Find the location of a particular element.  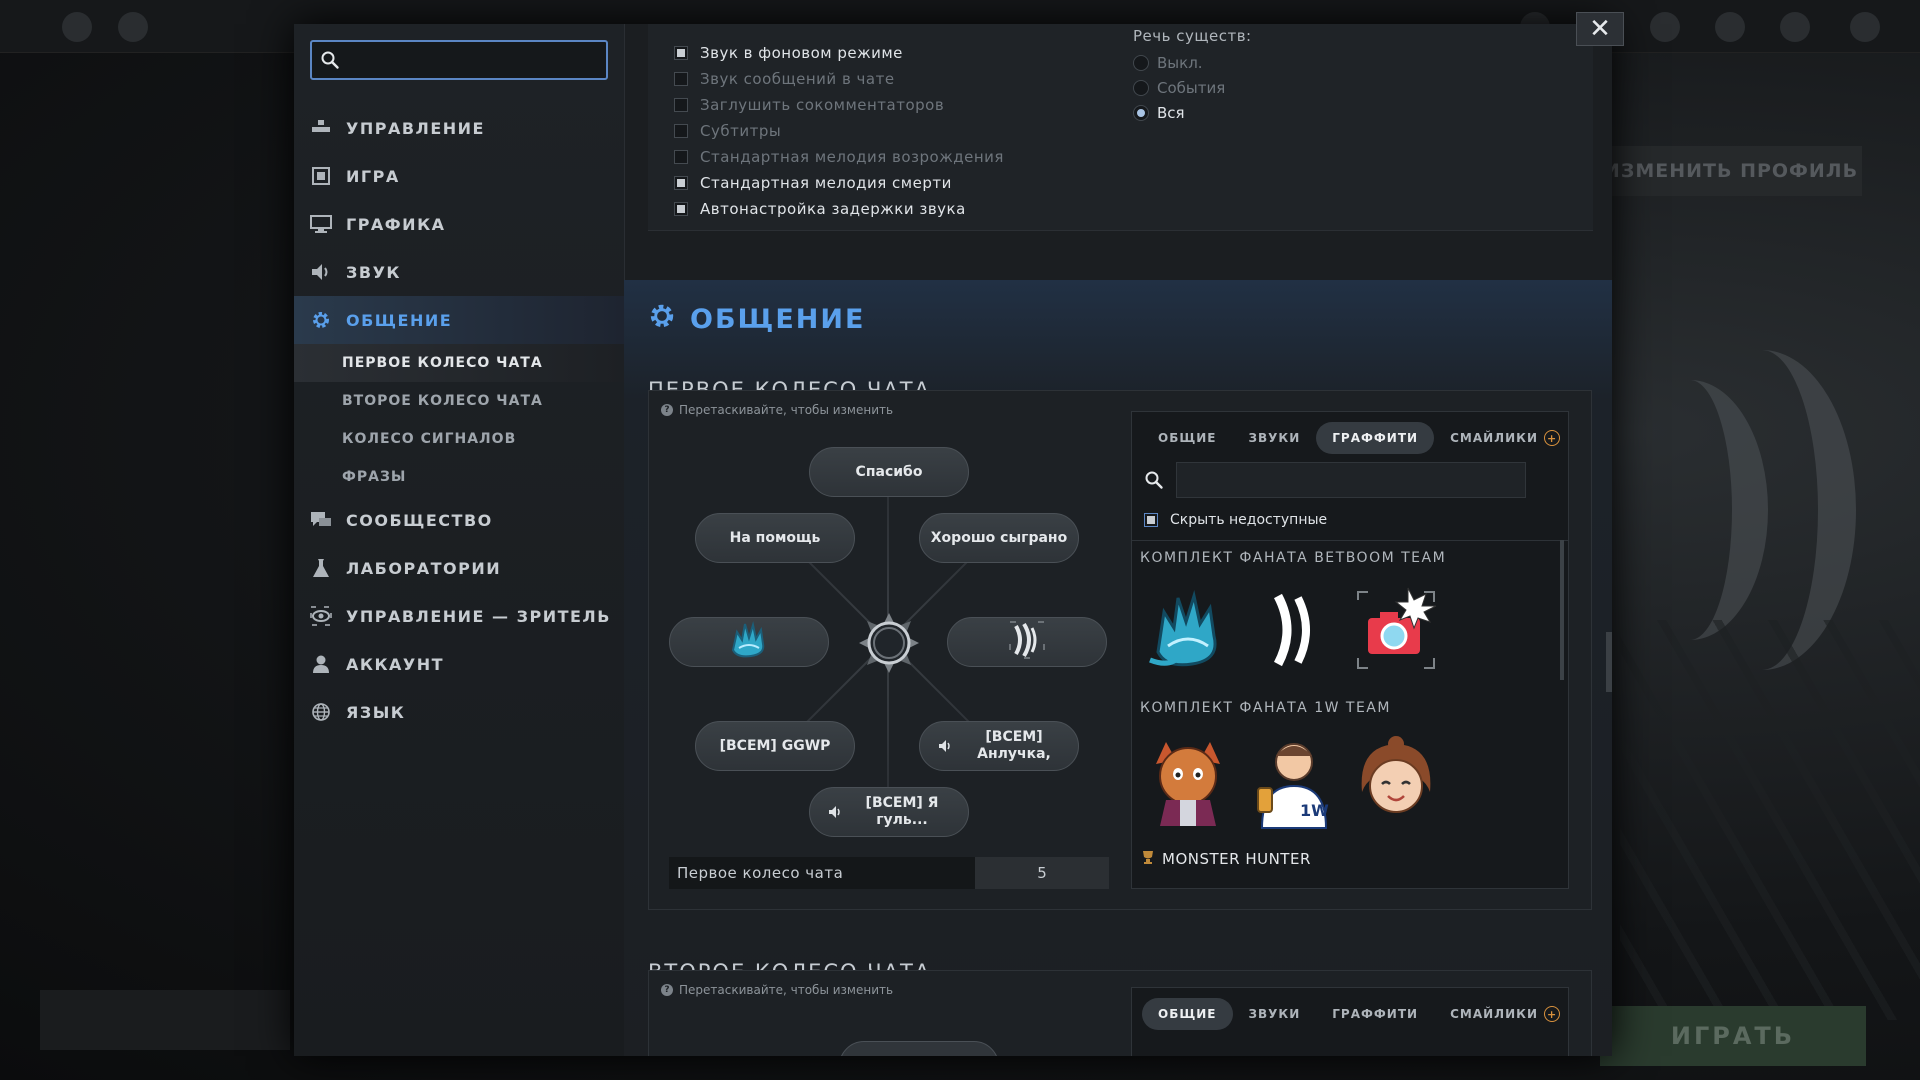

wheel-slot-label: Спасибо is located at coordinates (889, 471).